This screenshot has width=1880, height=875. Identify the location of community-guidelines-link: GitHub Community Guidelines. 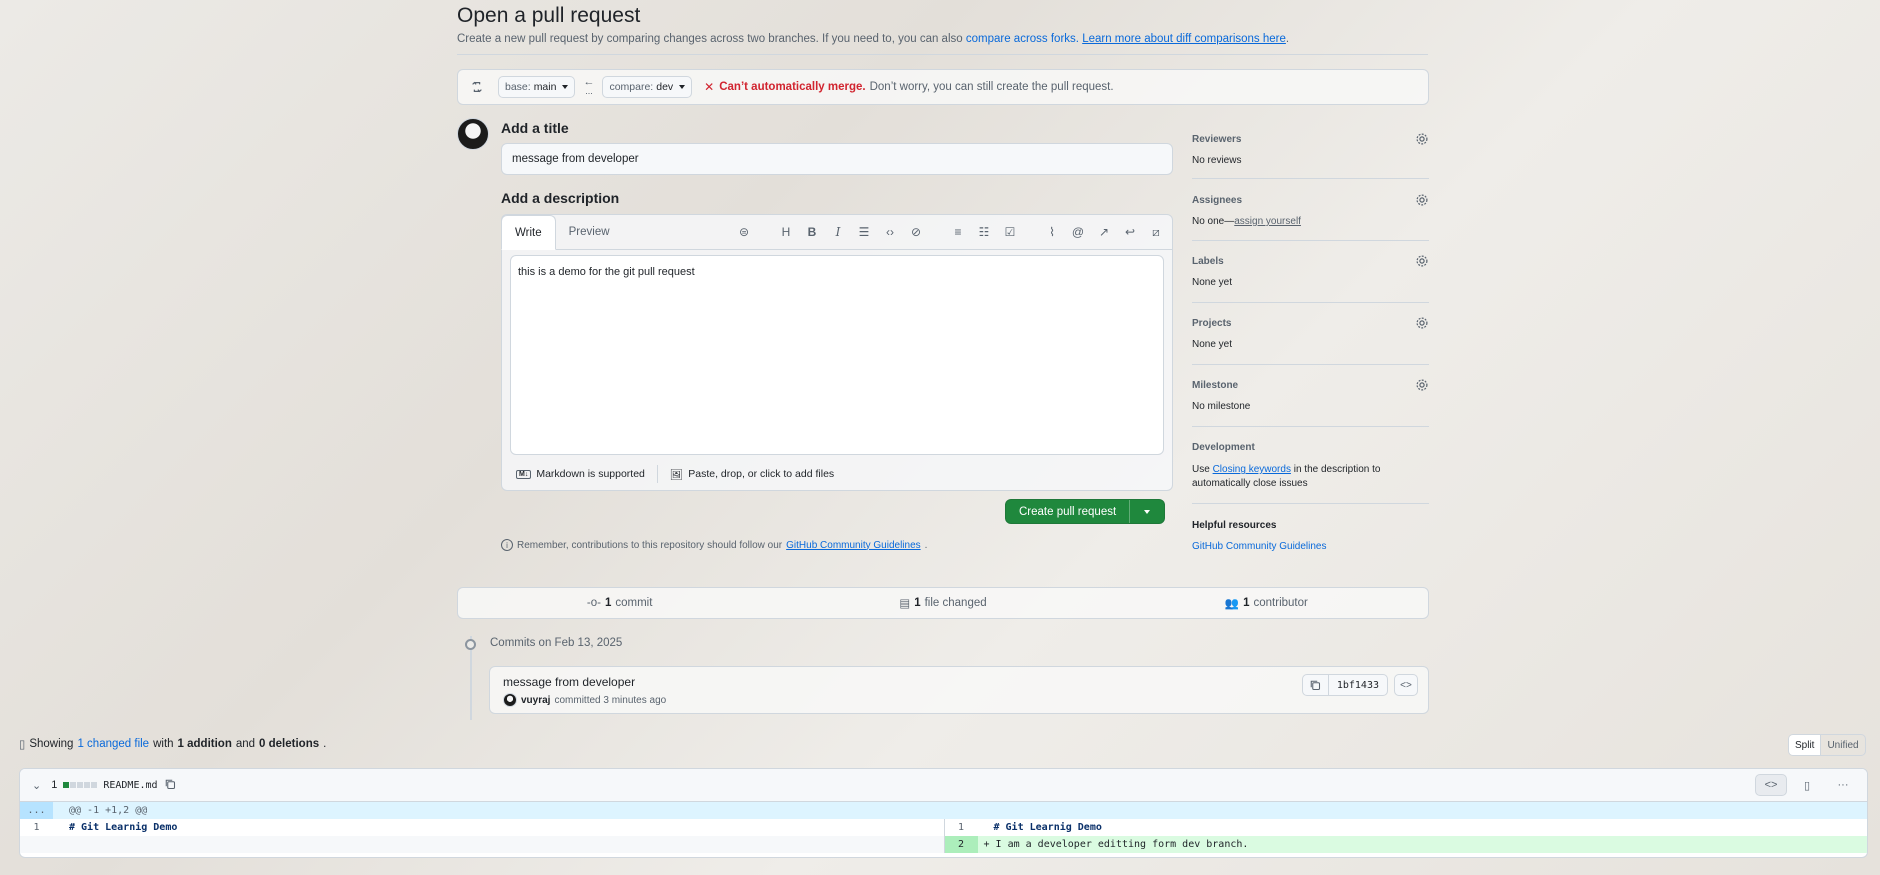
(1310, 546).